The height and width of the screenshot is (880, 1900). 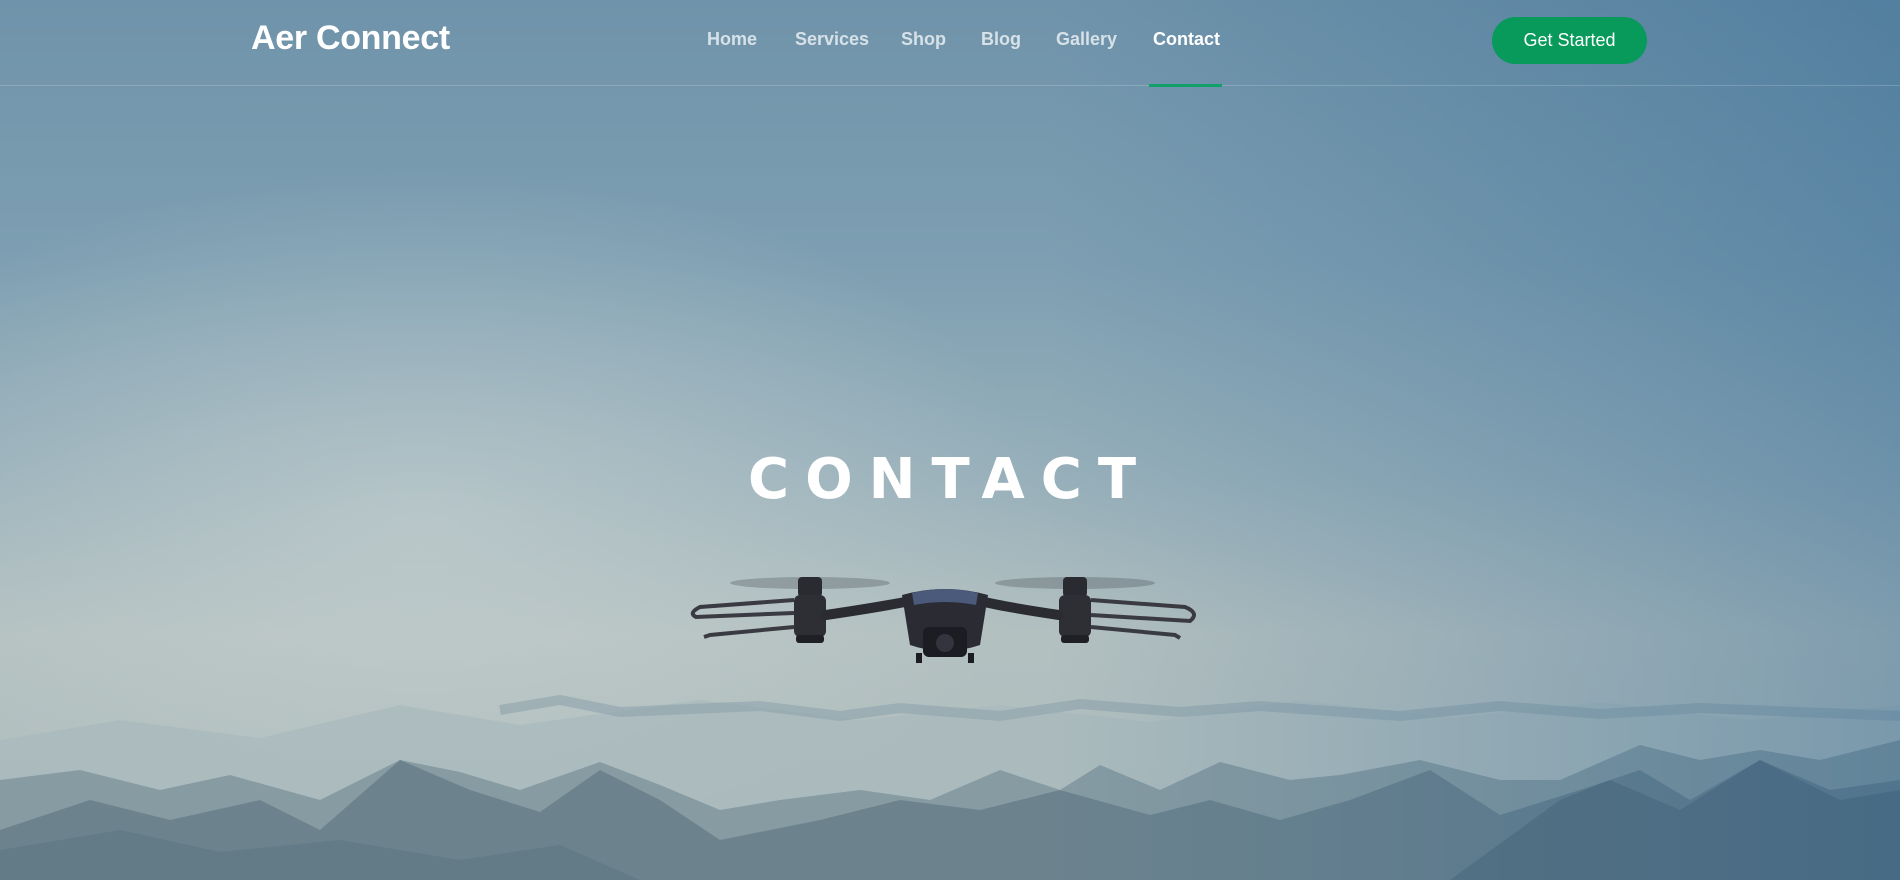 What do you see at coordinates (832, 39) in the screenshot?
I see `nav-item-services: Services` at bounding box center [832, 39].